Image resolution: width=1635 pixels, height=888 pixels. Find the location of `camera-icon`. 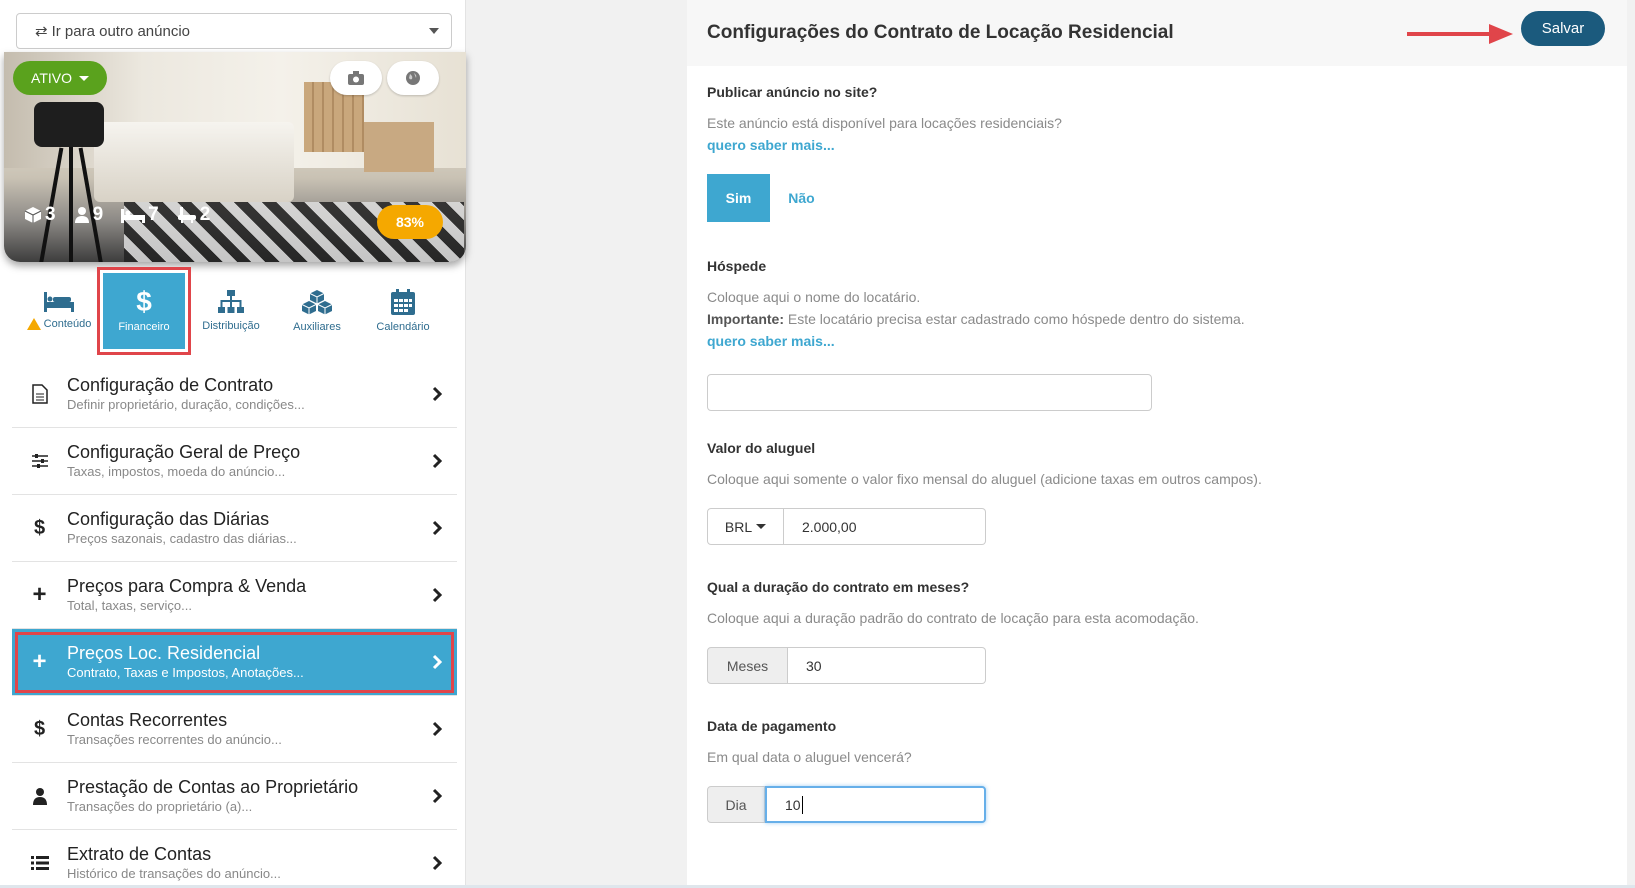

camera-icon is located at coordinates (356, 78).